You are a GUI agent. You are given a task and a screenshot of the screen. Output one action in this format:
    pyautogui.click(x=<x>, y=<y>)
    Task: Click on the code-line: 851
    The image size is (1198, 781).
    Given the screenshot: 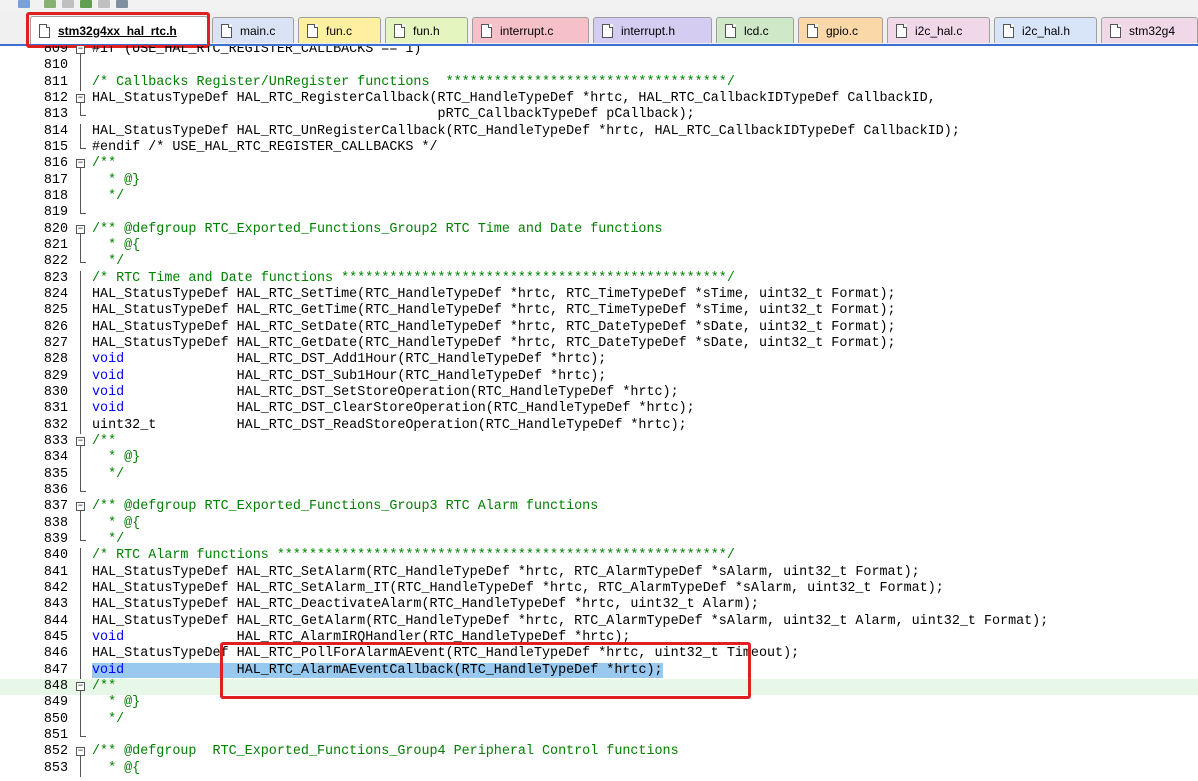 What is the action you would take?
    pyautogui.click(x=599, y=735)
    